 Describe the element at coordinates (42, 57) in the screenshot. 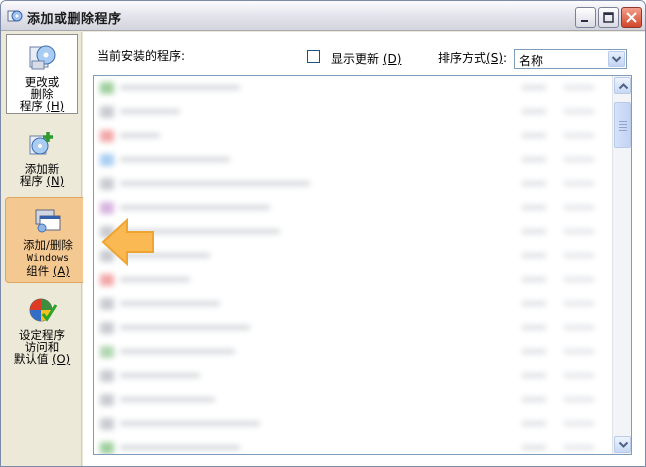

I see `change-remove-programs-icon` at that location.